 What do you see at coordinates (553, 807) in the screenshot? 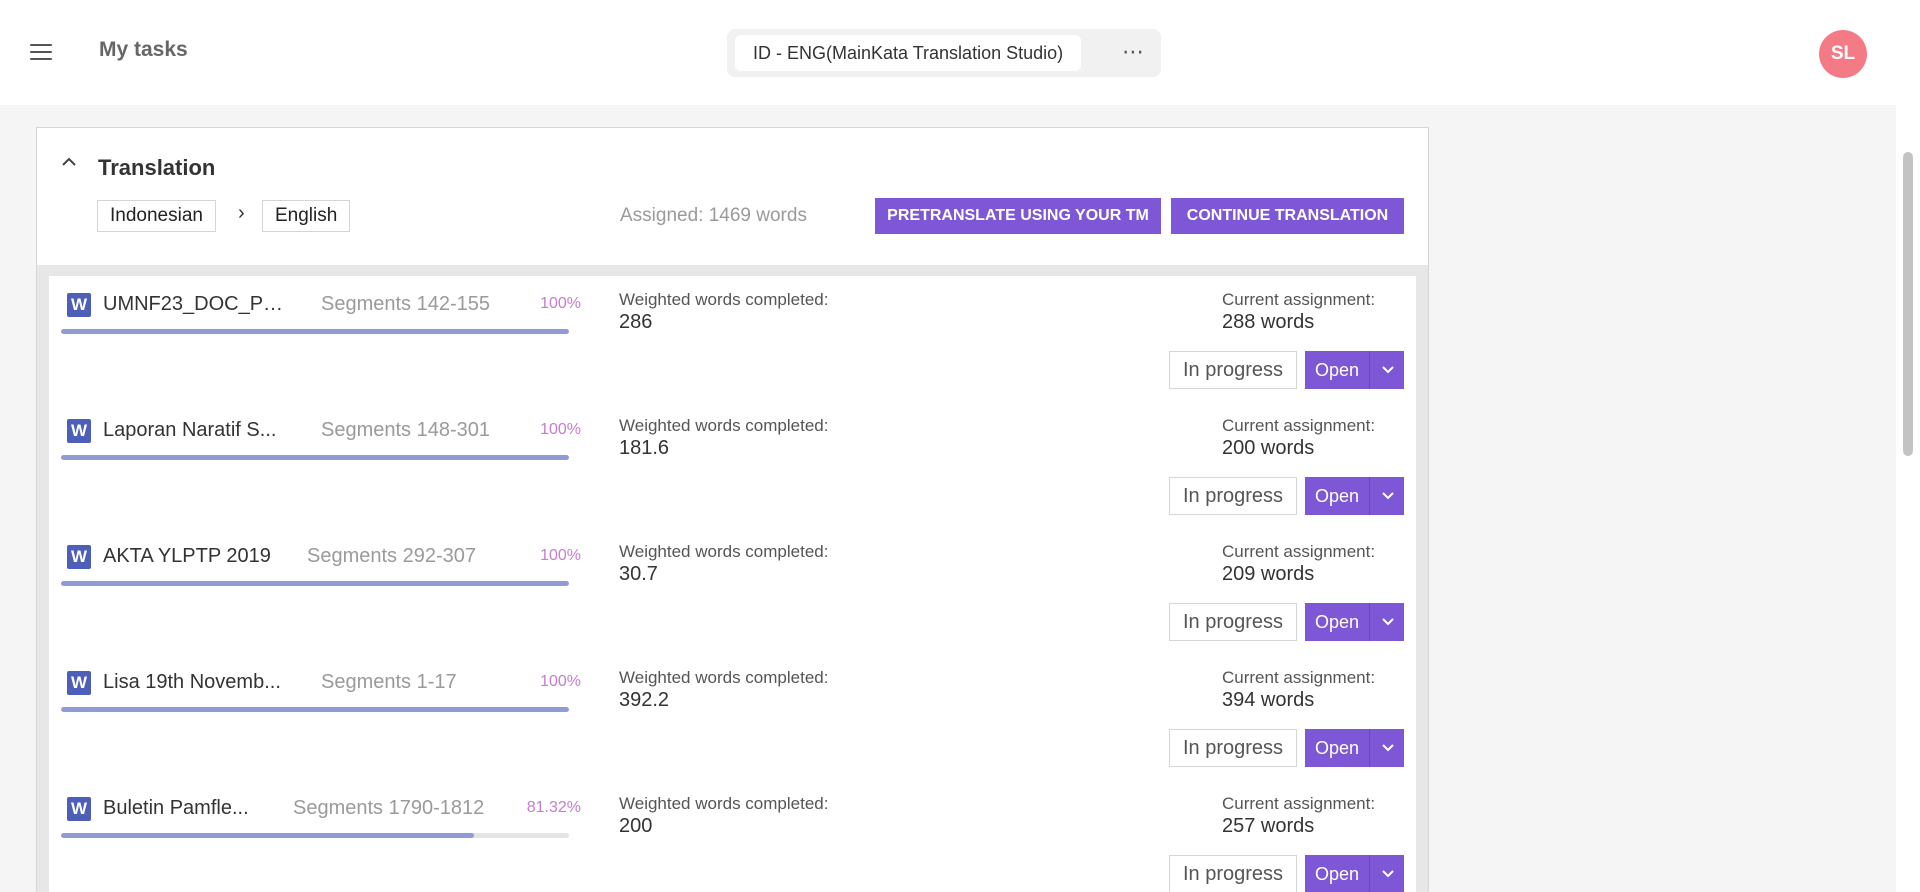
I see `progress-percent: 81.32%` at bounding box center [553, 807].